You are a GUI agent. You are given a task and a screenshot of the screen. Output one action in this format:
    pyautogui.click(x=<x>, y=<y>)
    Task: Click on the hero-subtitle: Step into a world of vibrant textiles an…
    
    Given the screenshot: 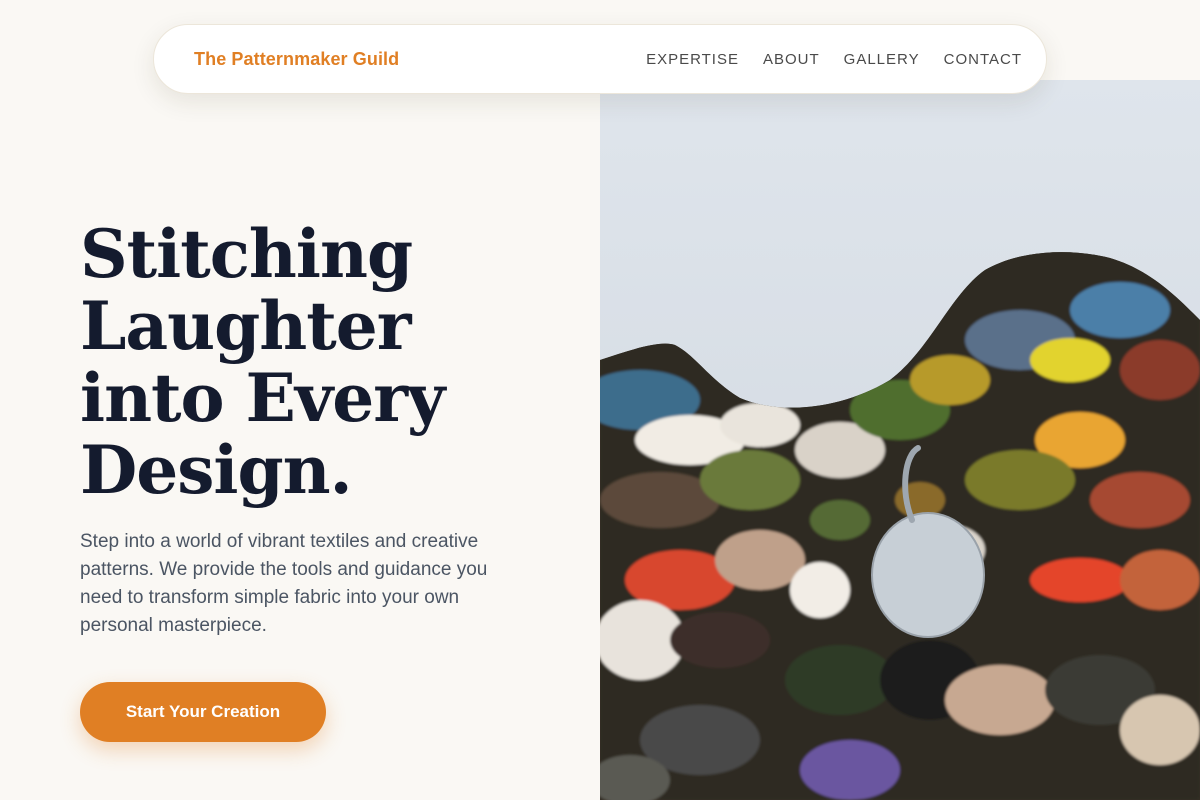 What is the action you would take?
    pyautogui.click(x=284, y=583)
    